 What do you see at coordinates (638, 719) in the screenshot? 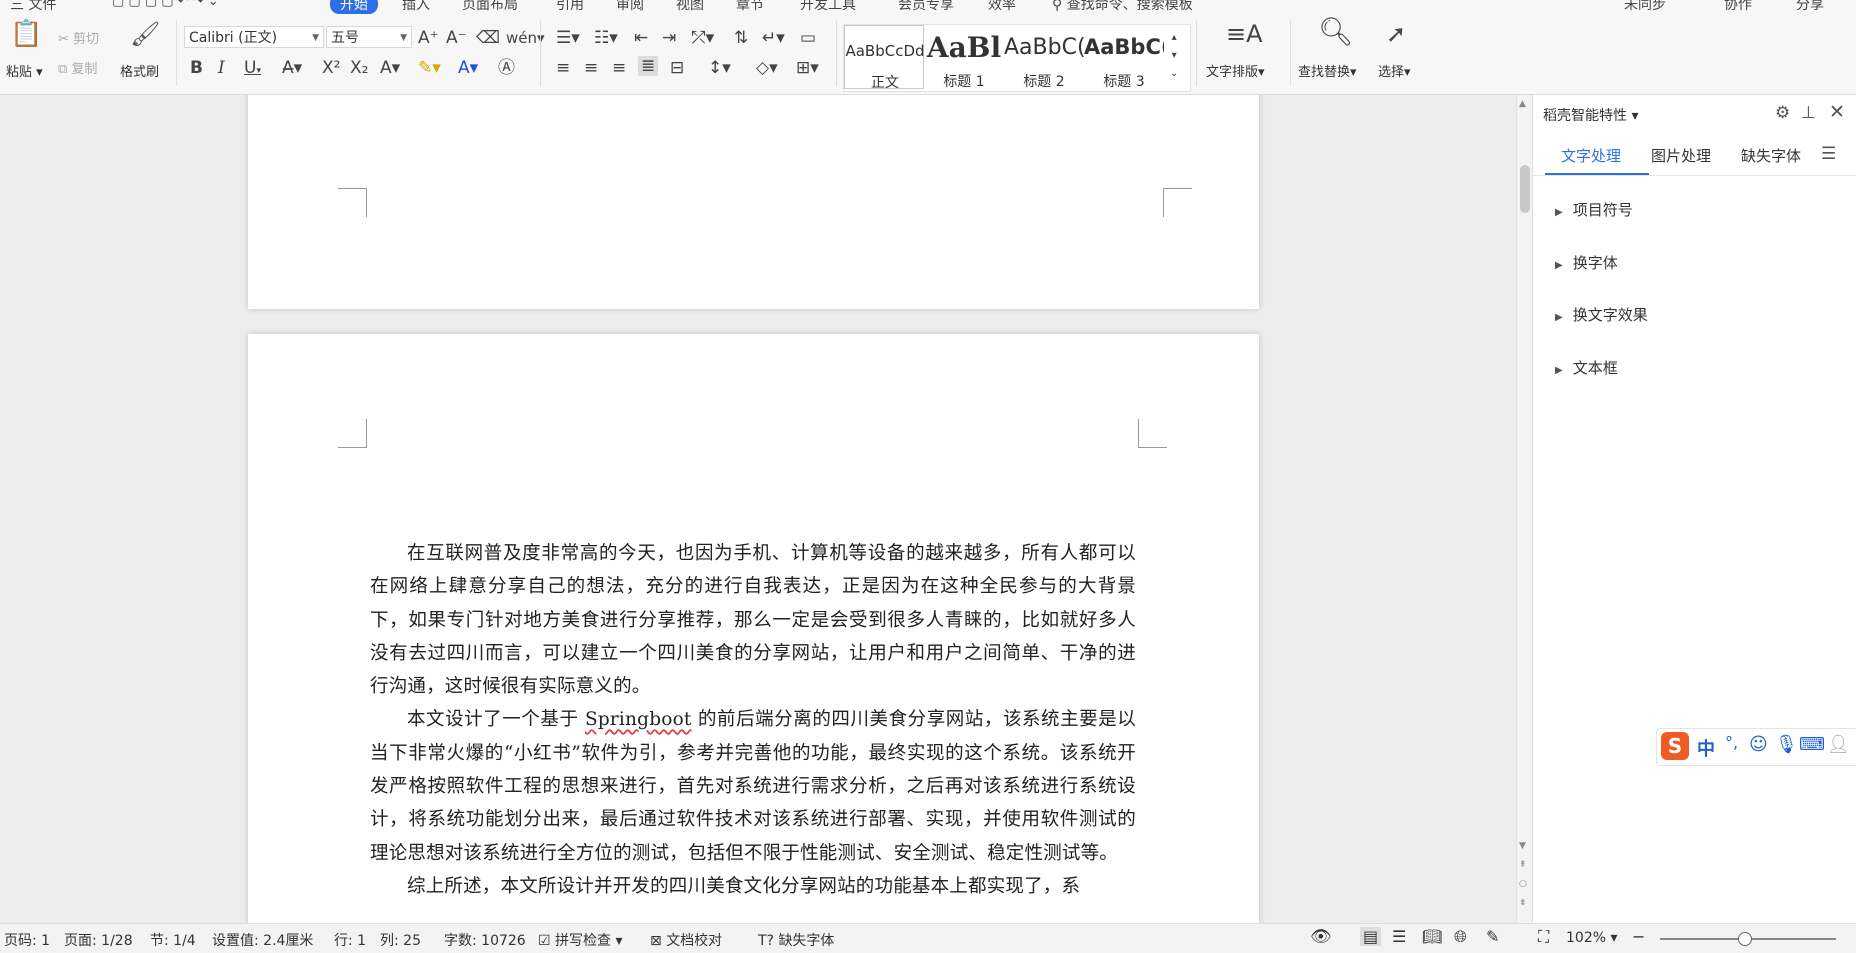
I see `spellcheck-flagged-word: Springboot` at bounding box center [638, 719].